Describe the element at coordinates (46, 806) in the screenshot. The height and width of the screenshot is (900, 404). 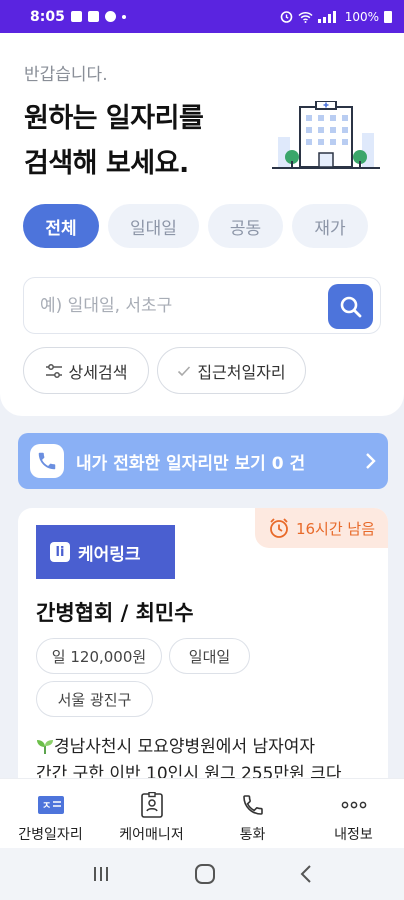
I see `svg-text: ㅈ` at that location.